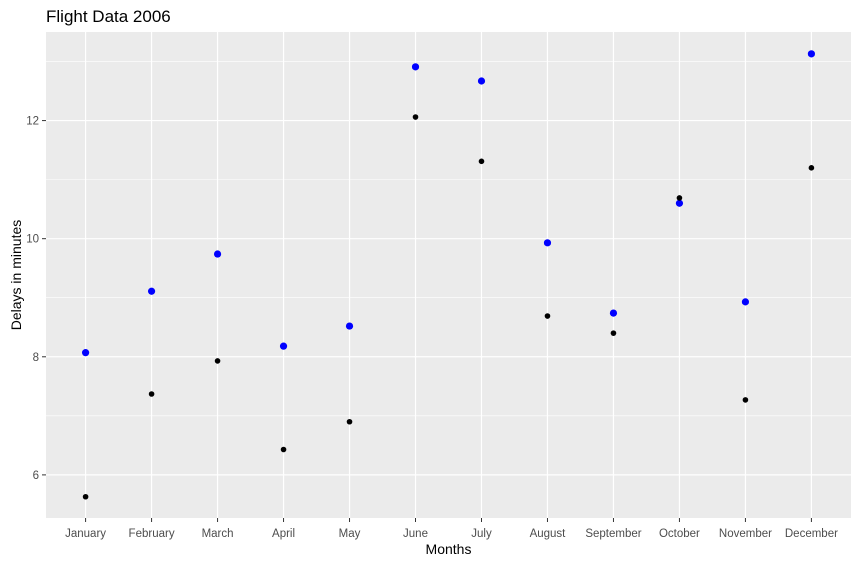 This screenshot has width=859, height=564. I want to click on x-tick-label: October, so click(679, 534).